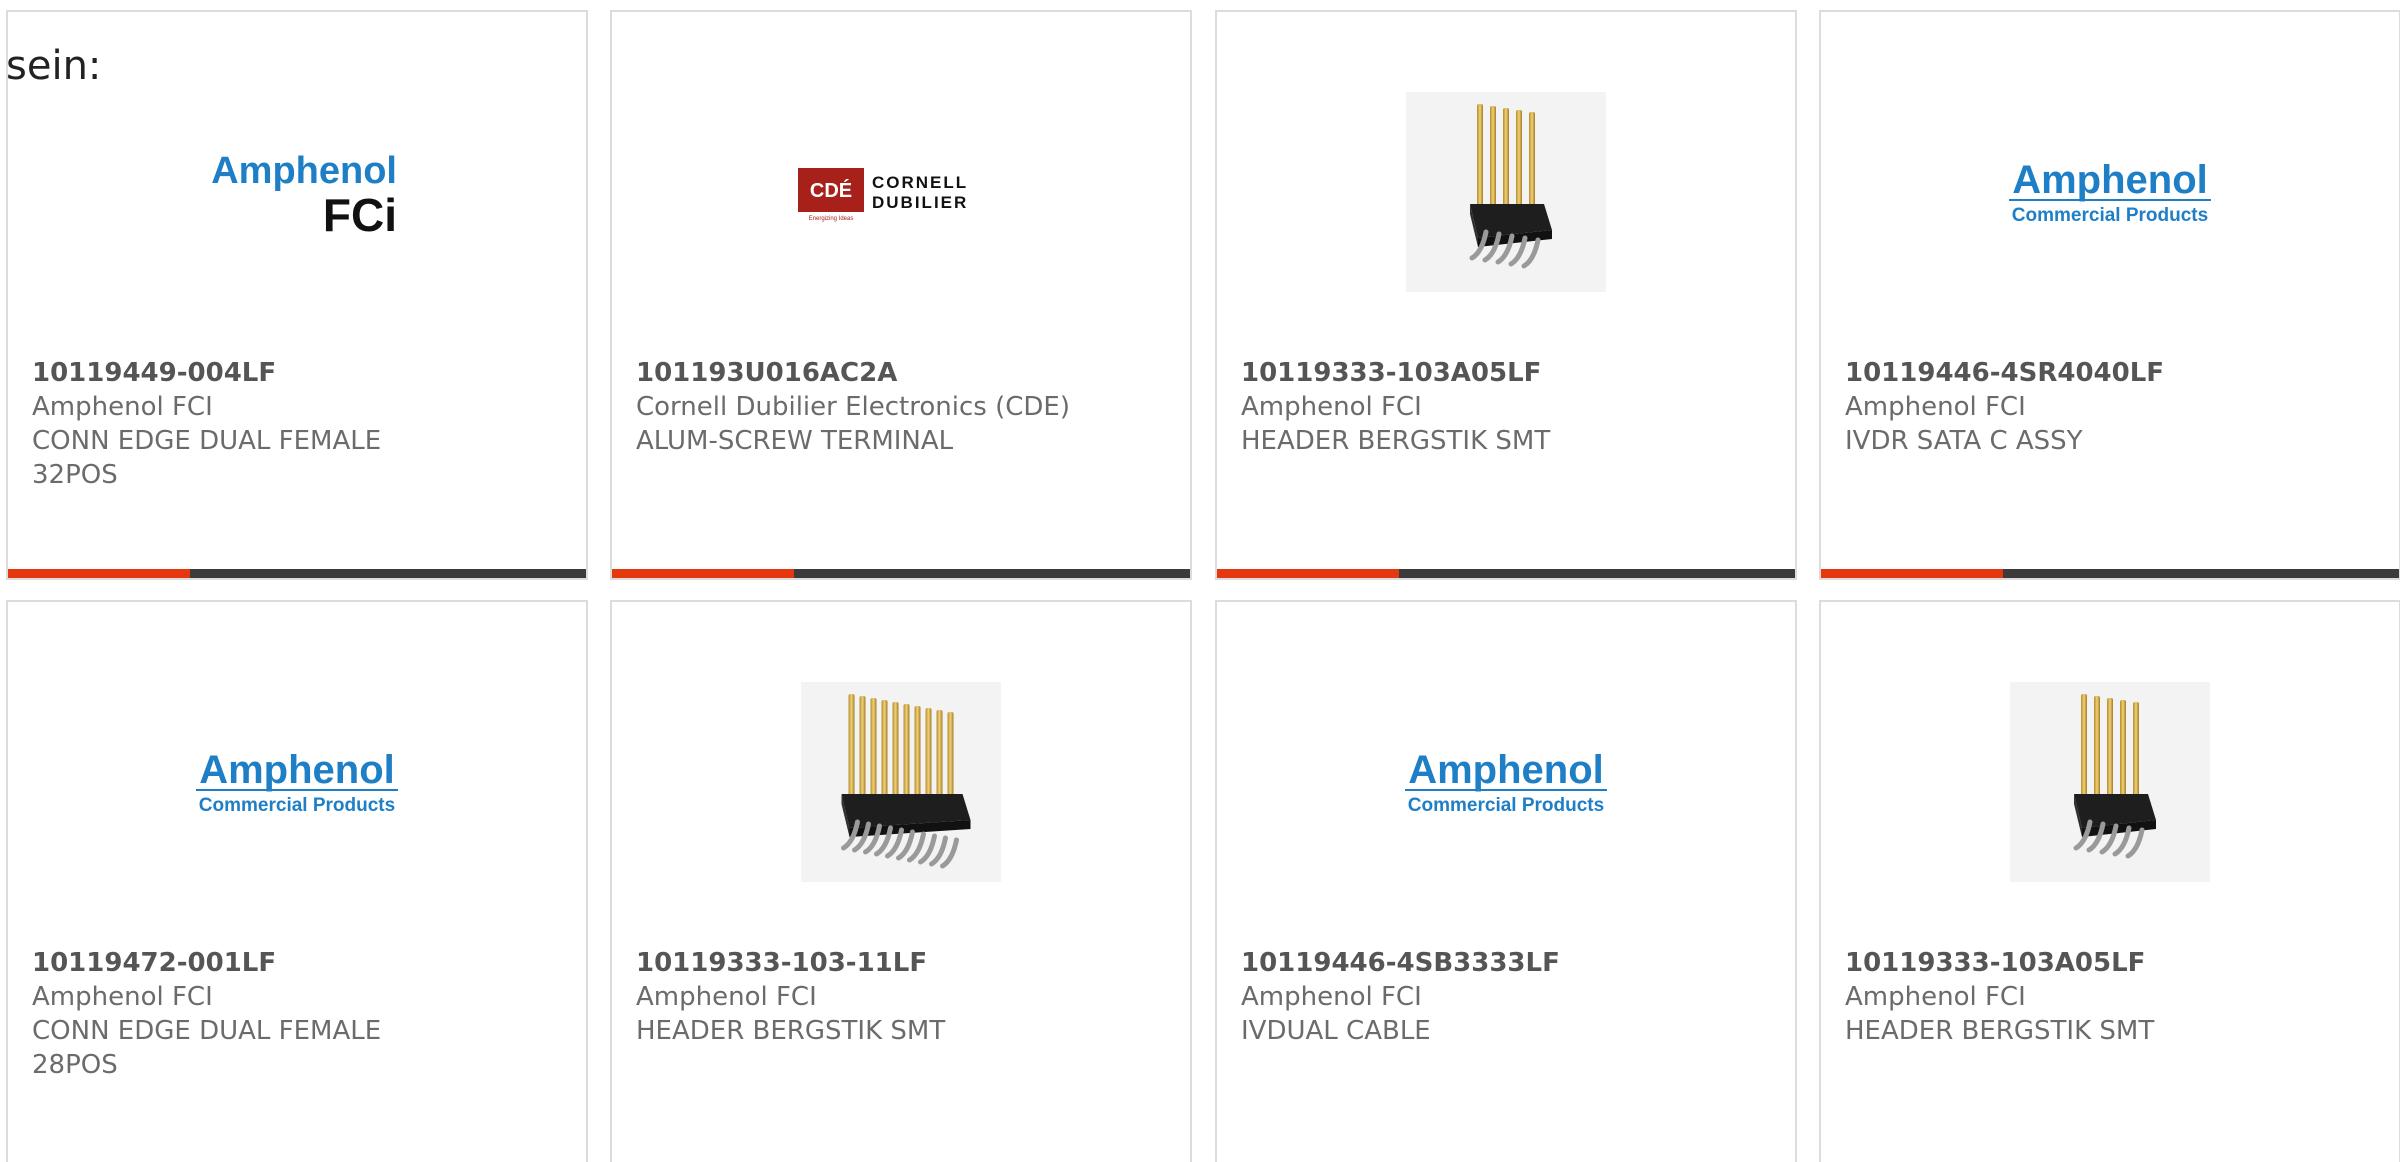  Describe the element at coordinates (853, 407) in the screenshot. I see `manufacturer-name: Cornell Dubilier Electronics (CDE)` at that location.